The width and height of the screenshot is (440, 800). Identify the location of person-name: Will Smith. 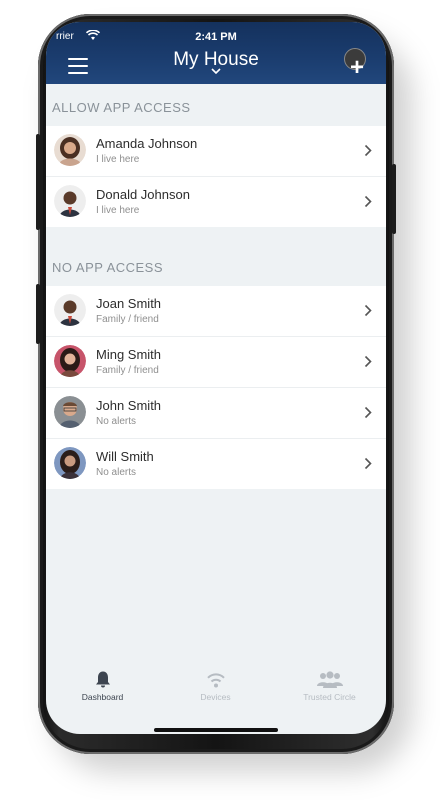
(125, 456).